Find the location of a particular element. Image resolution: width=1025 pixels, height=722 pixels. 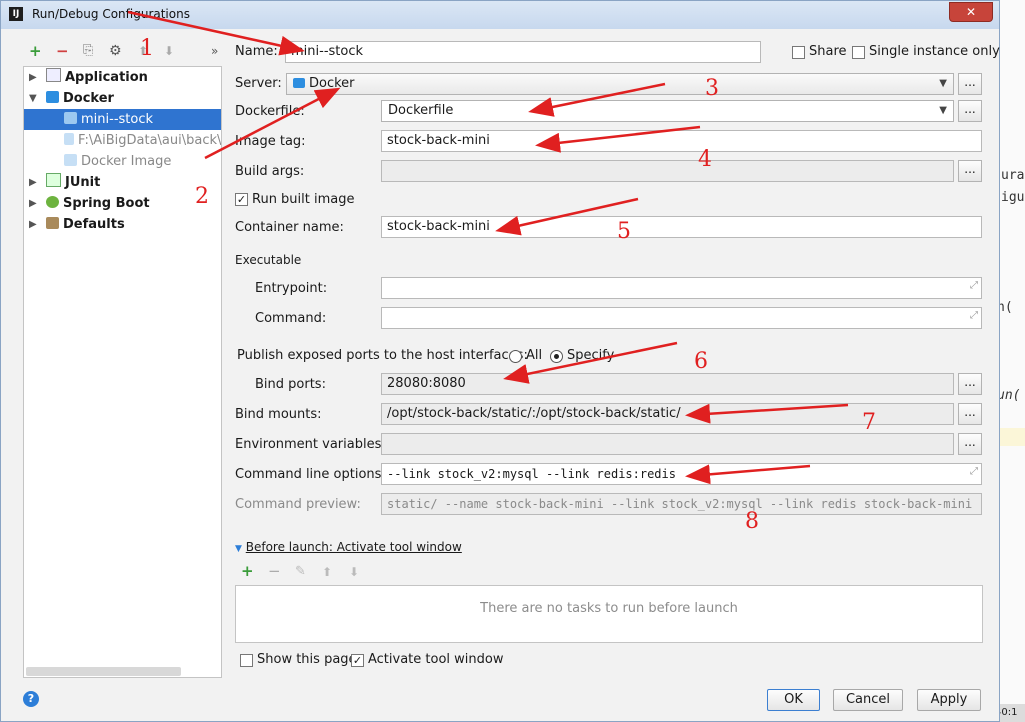

tree-item-docker-image: Docker Image is located at coordinates (122, 161).